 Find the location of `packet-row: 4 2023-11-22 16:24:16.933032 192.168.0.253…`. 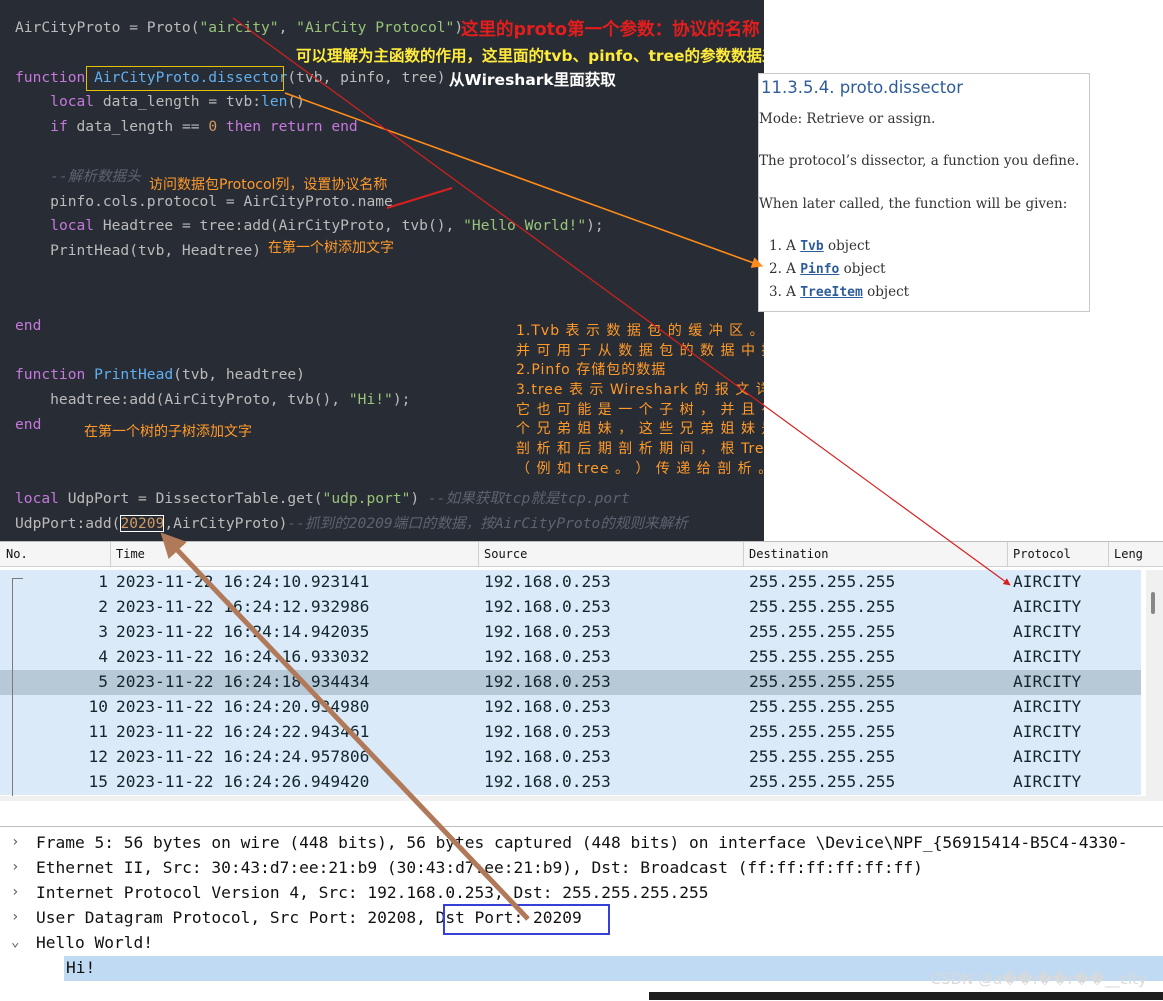

packet-row: 4 2023-11-22 16:24:16.933032 192.168.0.253… is located at coordinates (570, 657).